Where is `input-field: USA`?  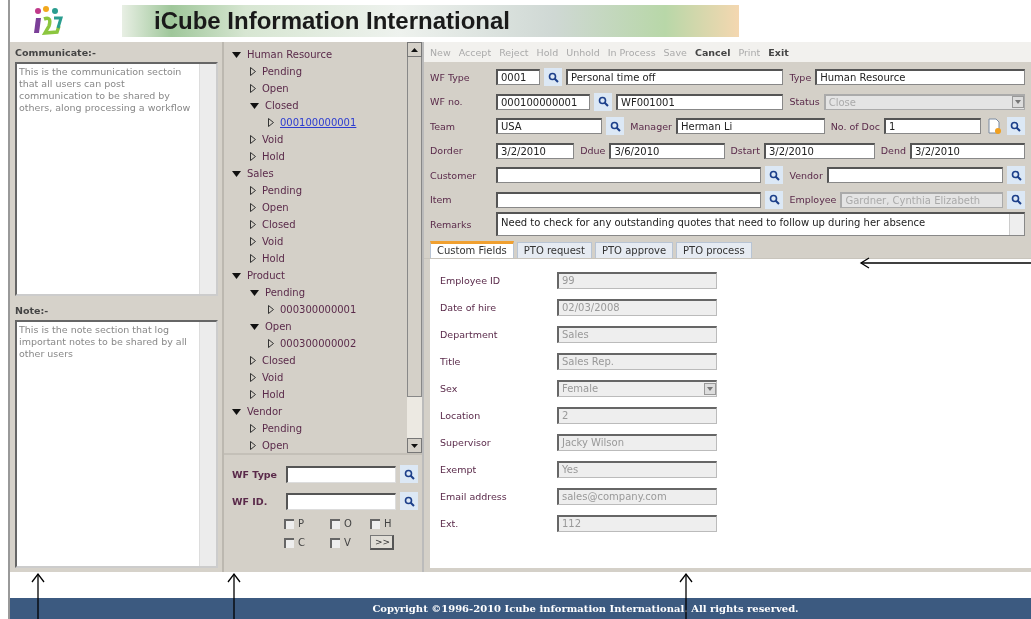 input-field: USA is located at coordinates (549, 126).